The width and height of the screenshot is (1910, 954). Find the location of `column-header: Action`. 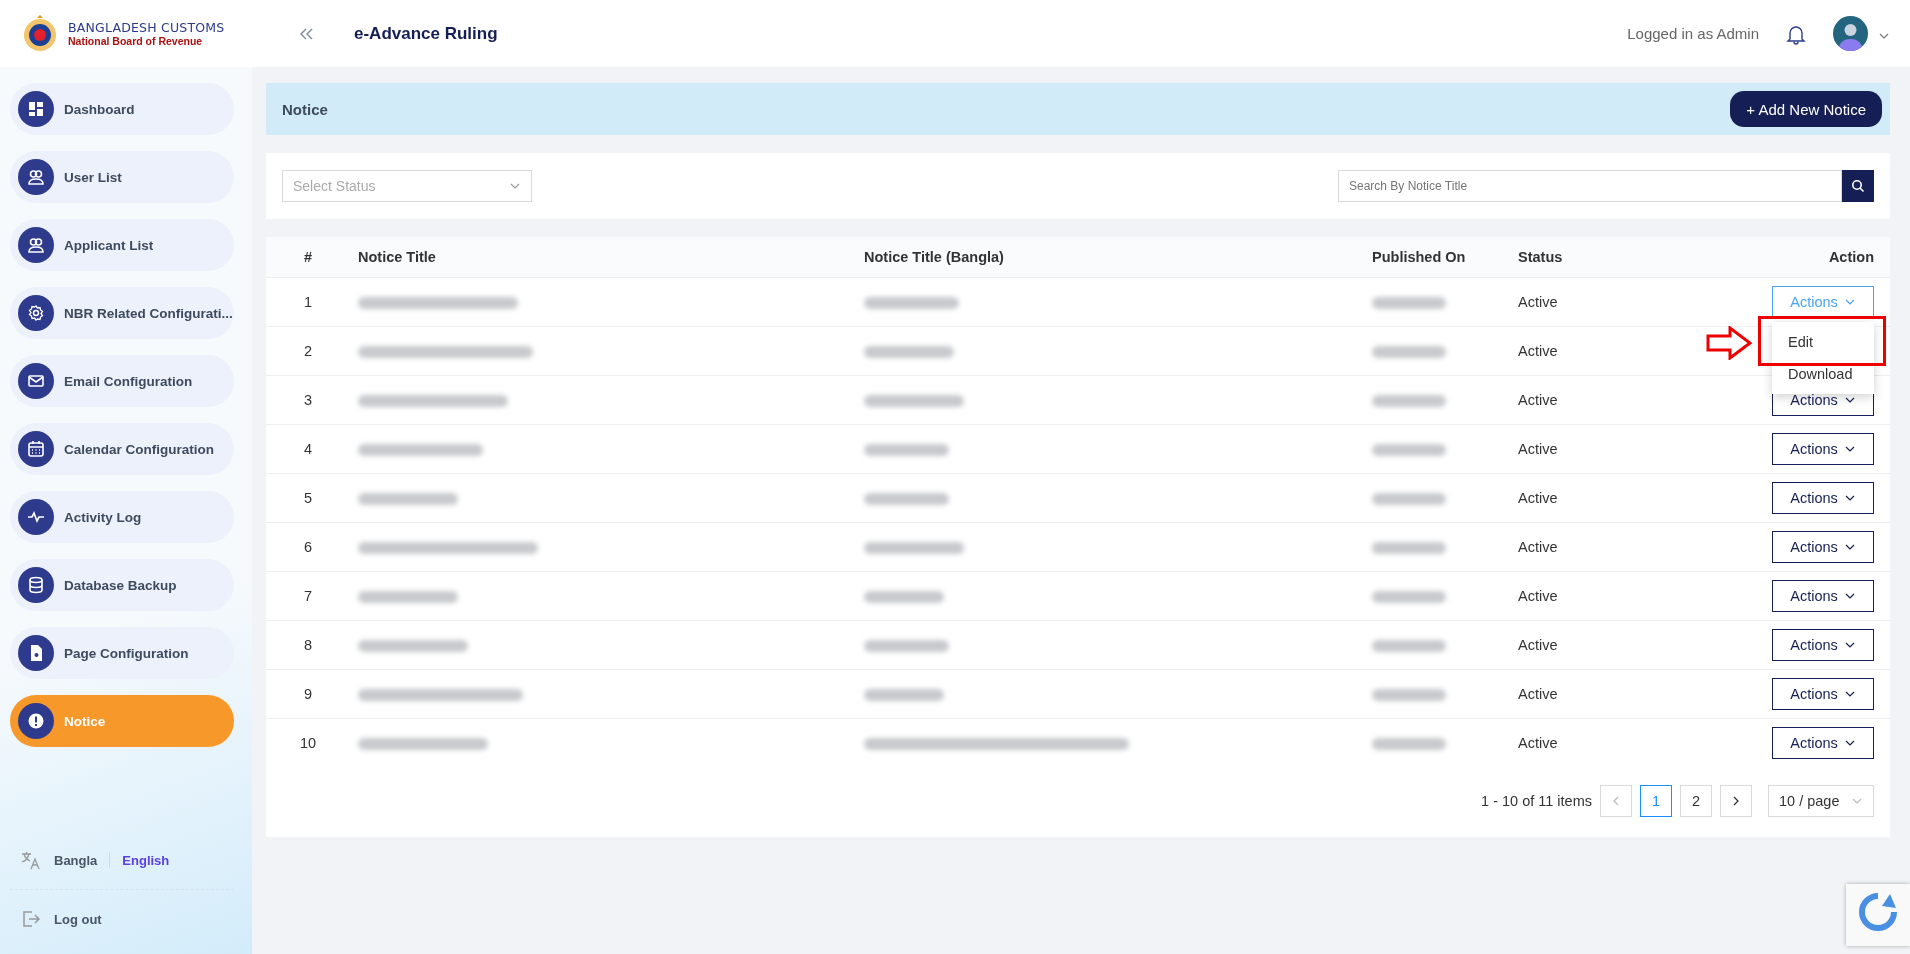

column-header: Action is located at coordinates (1773, 257).